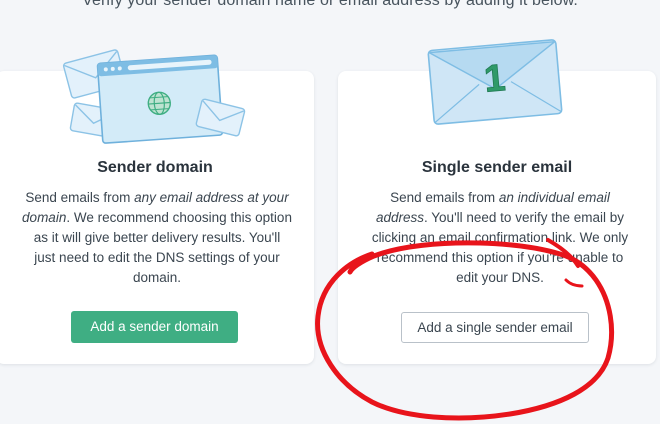 Image resolution: width=660 pixels, height=424 pixels. What do you see at coordinates (155, 167) in the screenshot?
I see `sender-domain-title: Sender domain` at bounding box center [155, 167].